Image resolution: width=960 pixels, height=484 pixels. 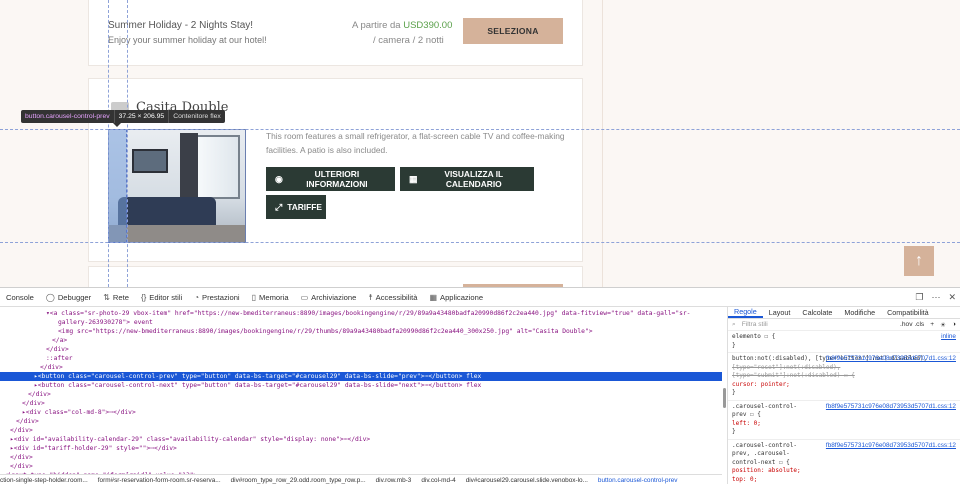 I want to click on breadcrumb-item: div.row.mb-3, so click(x=394, y=480).